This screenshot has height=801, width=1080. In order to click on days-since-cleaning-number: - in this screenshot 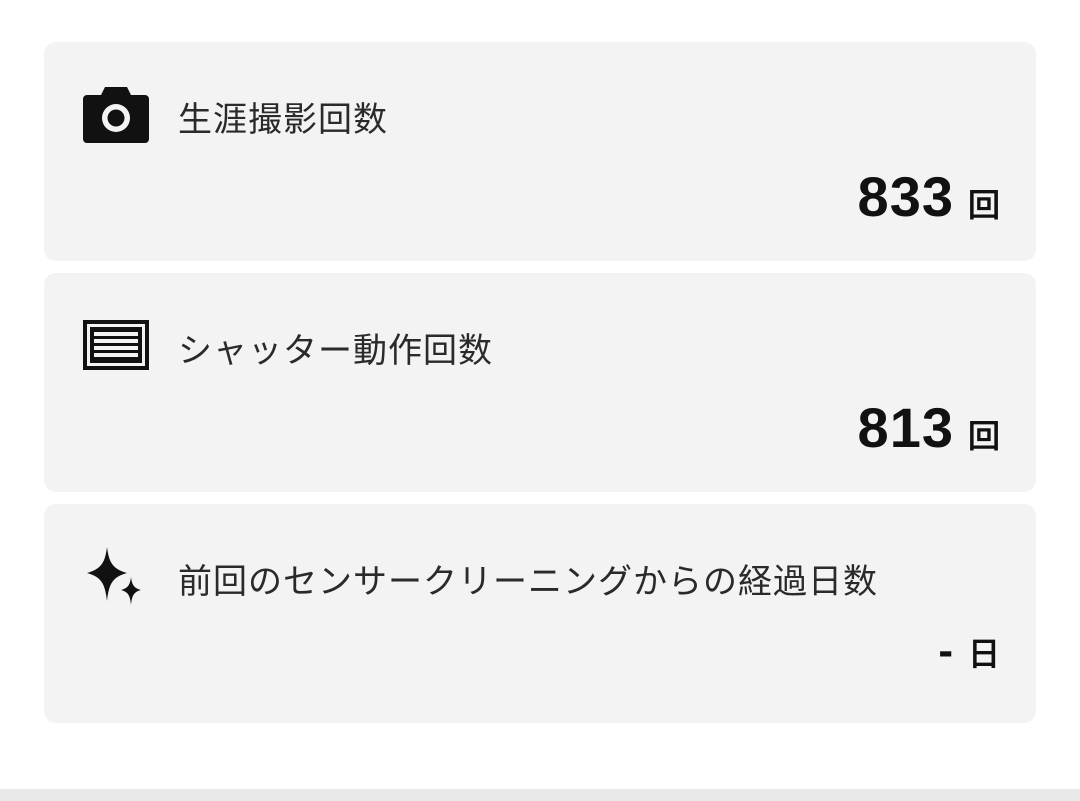, I will do `click(946, 650)`.